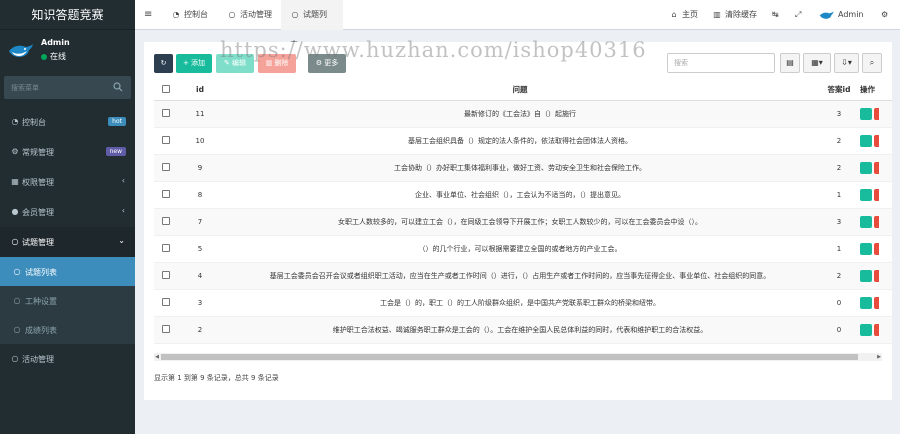 This screenshot has width=900, height=434. I want to click on horizontal-scrollbar: ◀ ▶, so click(518, 357).